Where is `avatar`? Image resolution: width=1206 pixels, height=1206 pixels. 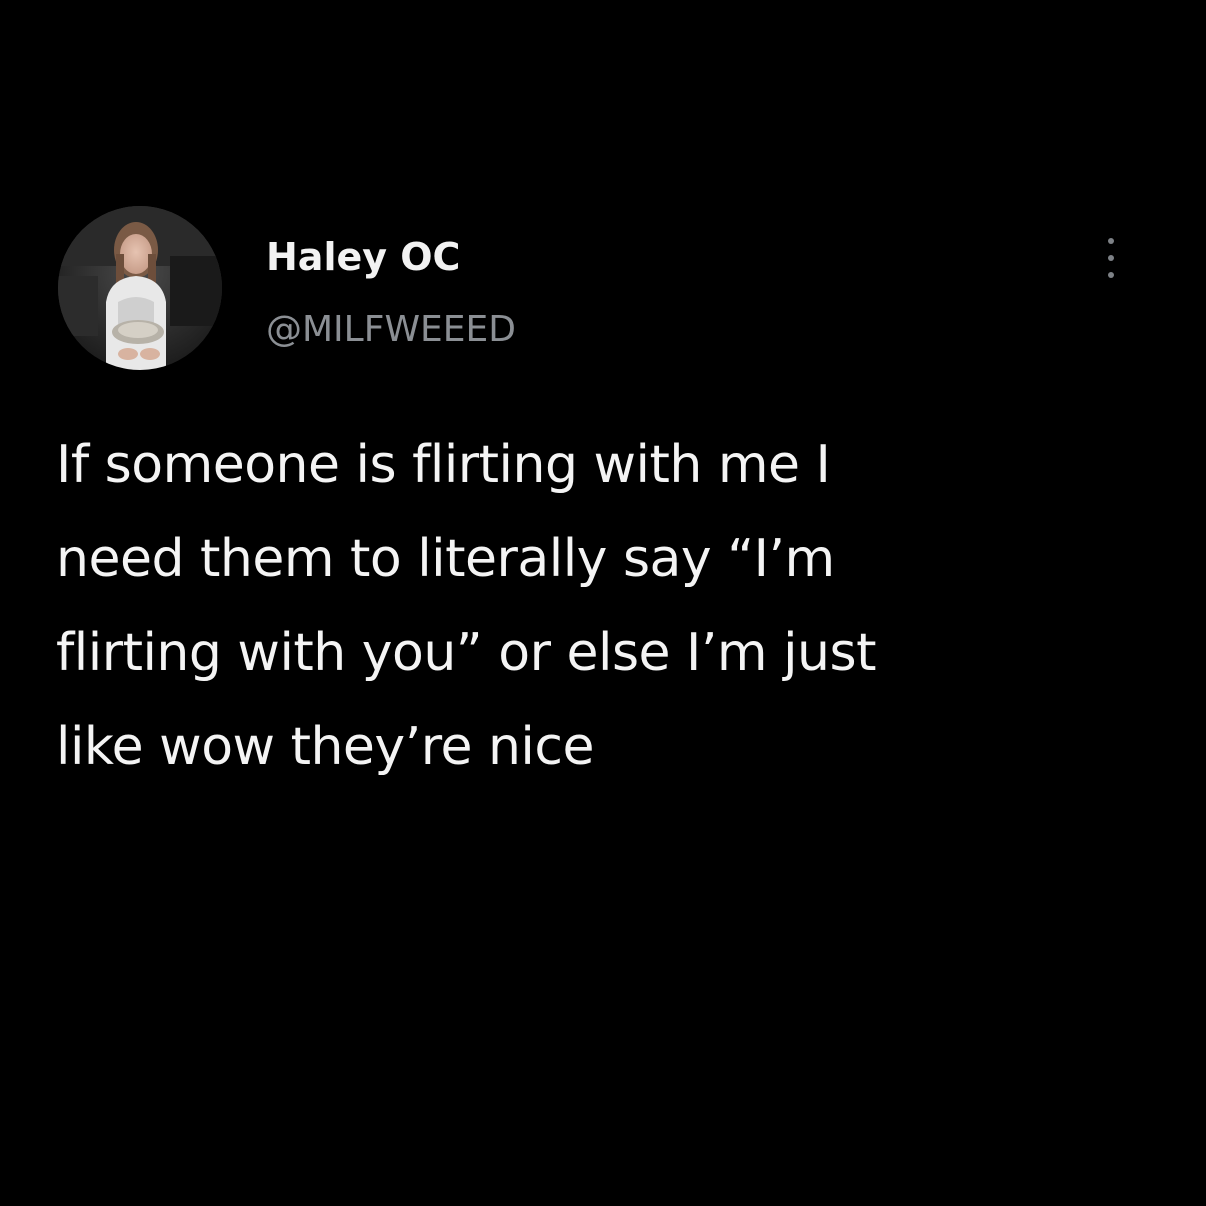
avatar is located at coordinates (140, 288).